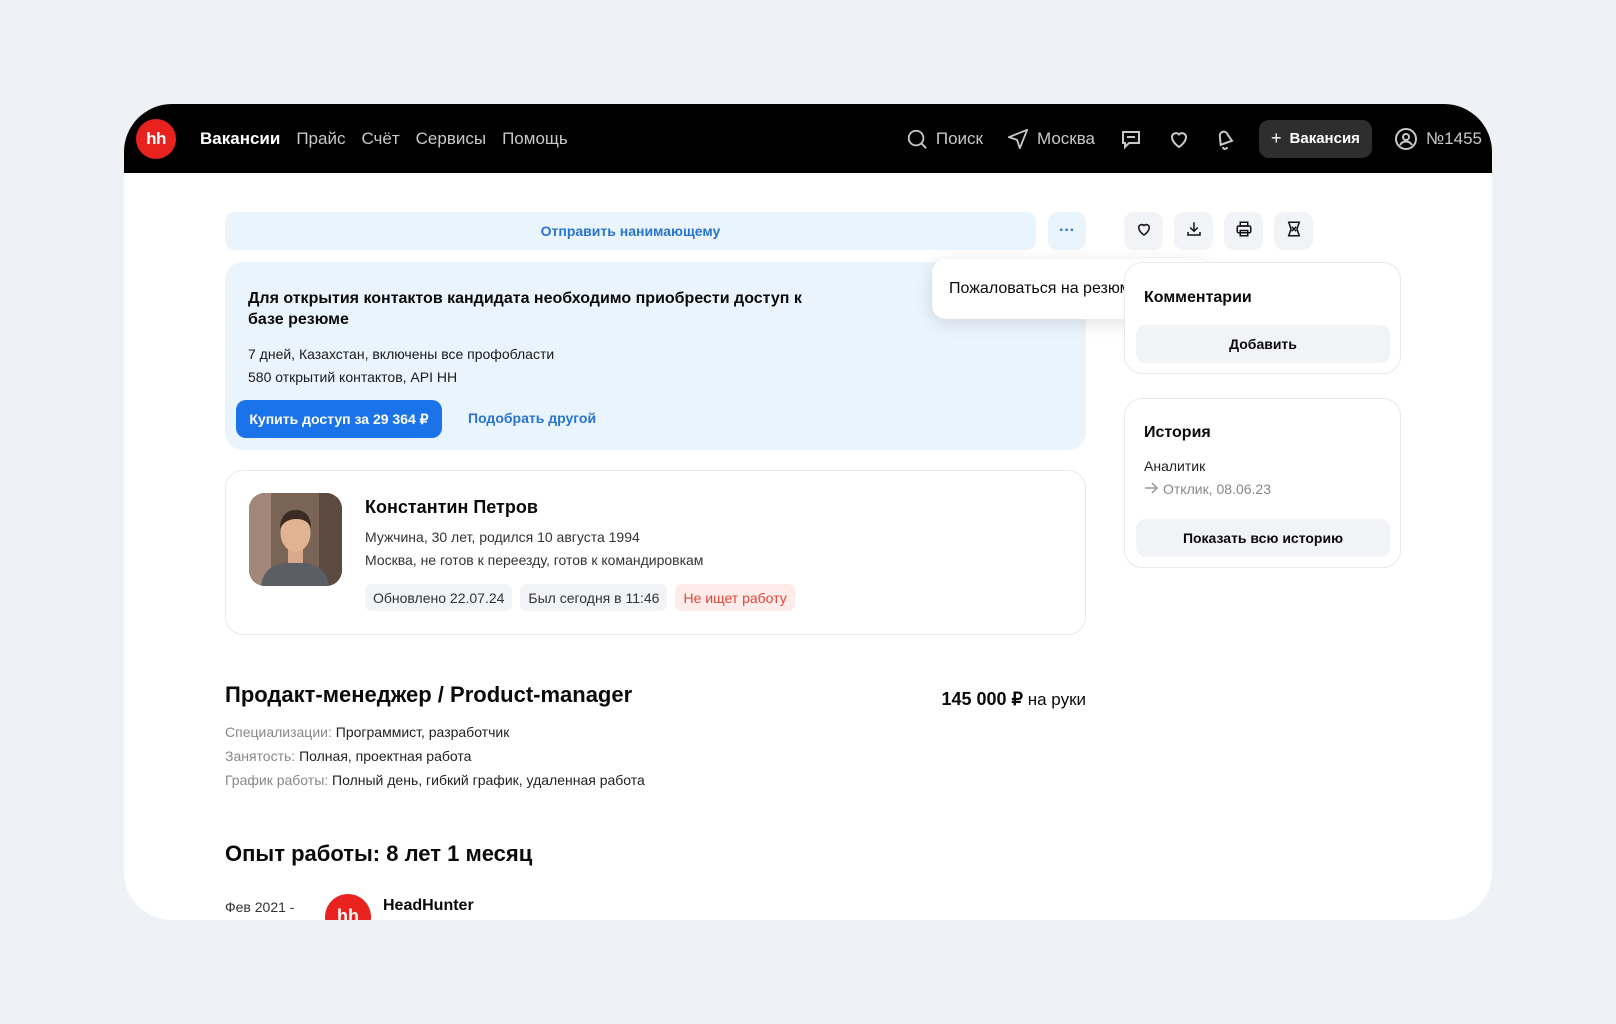 Image resolution: width=1616 pixels, height=1024 pixels. I want to click on experience-date: Фев 2021 -, so click(260, 907).